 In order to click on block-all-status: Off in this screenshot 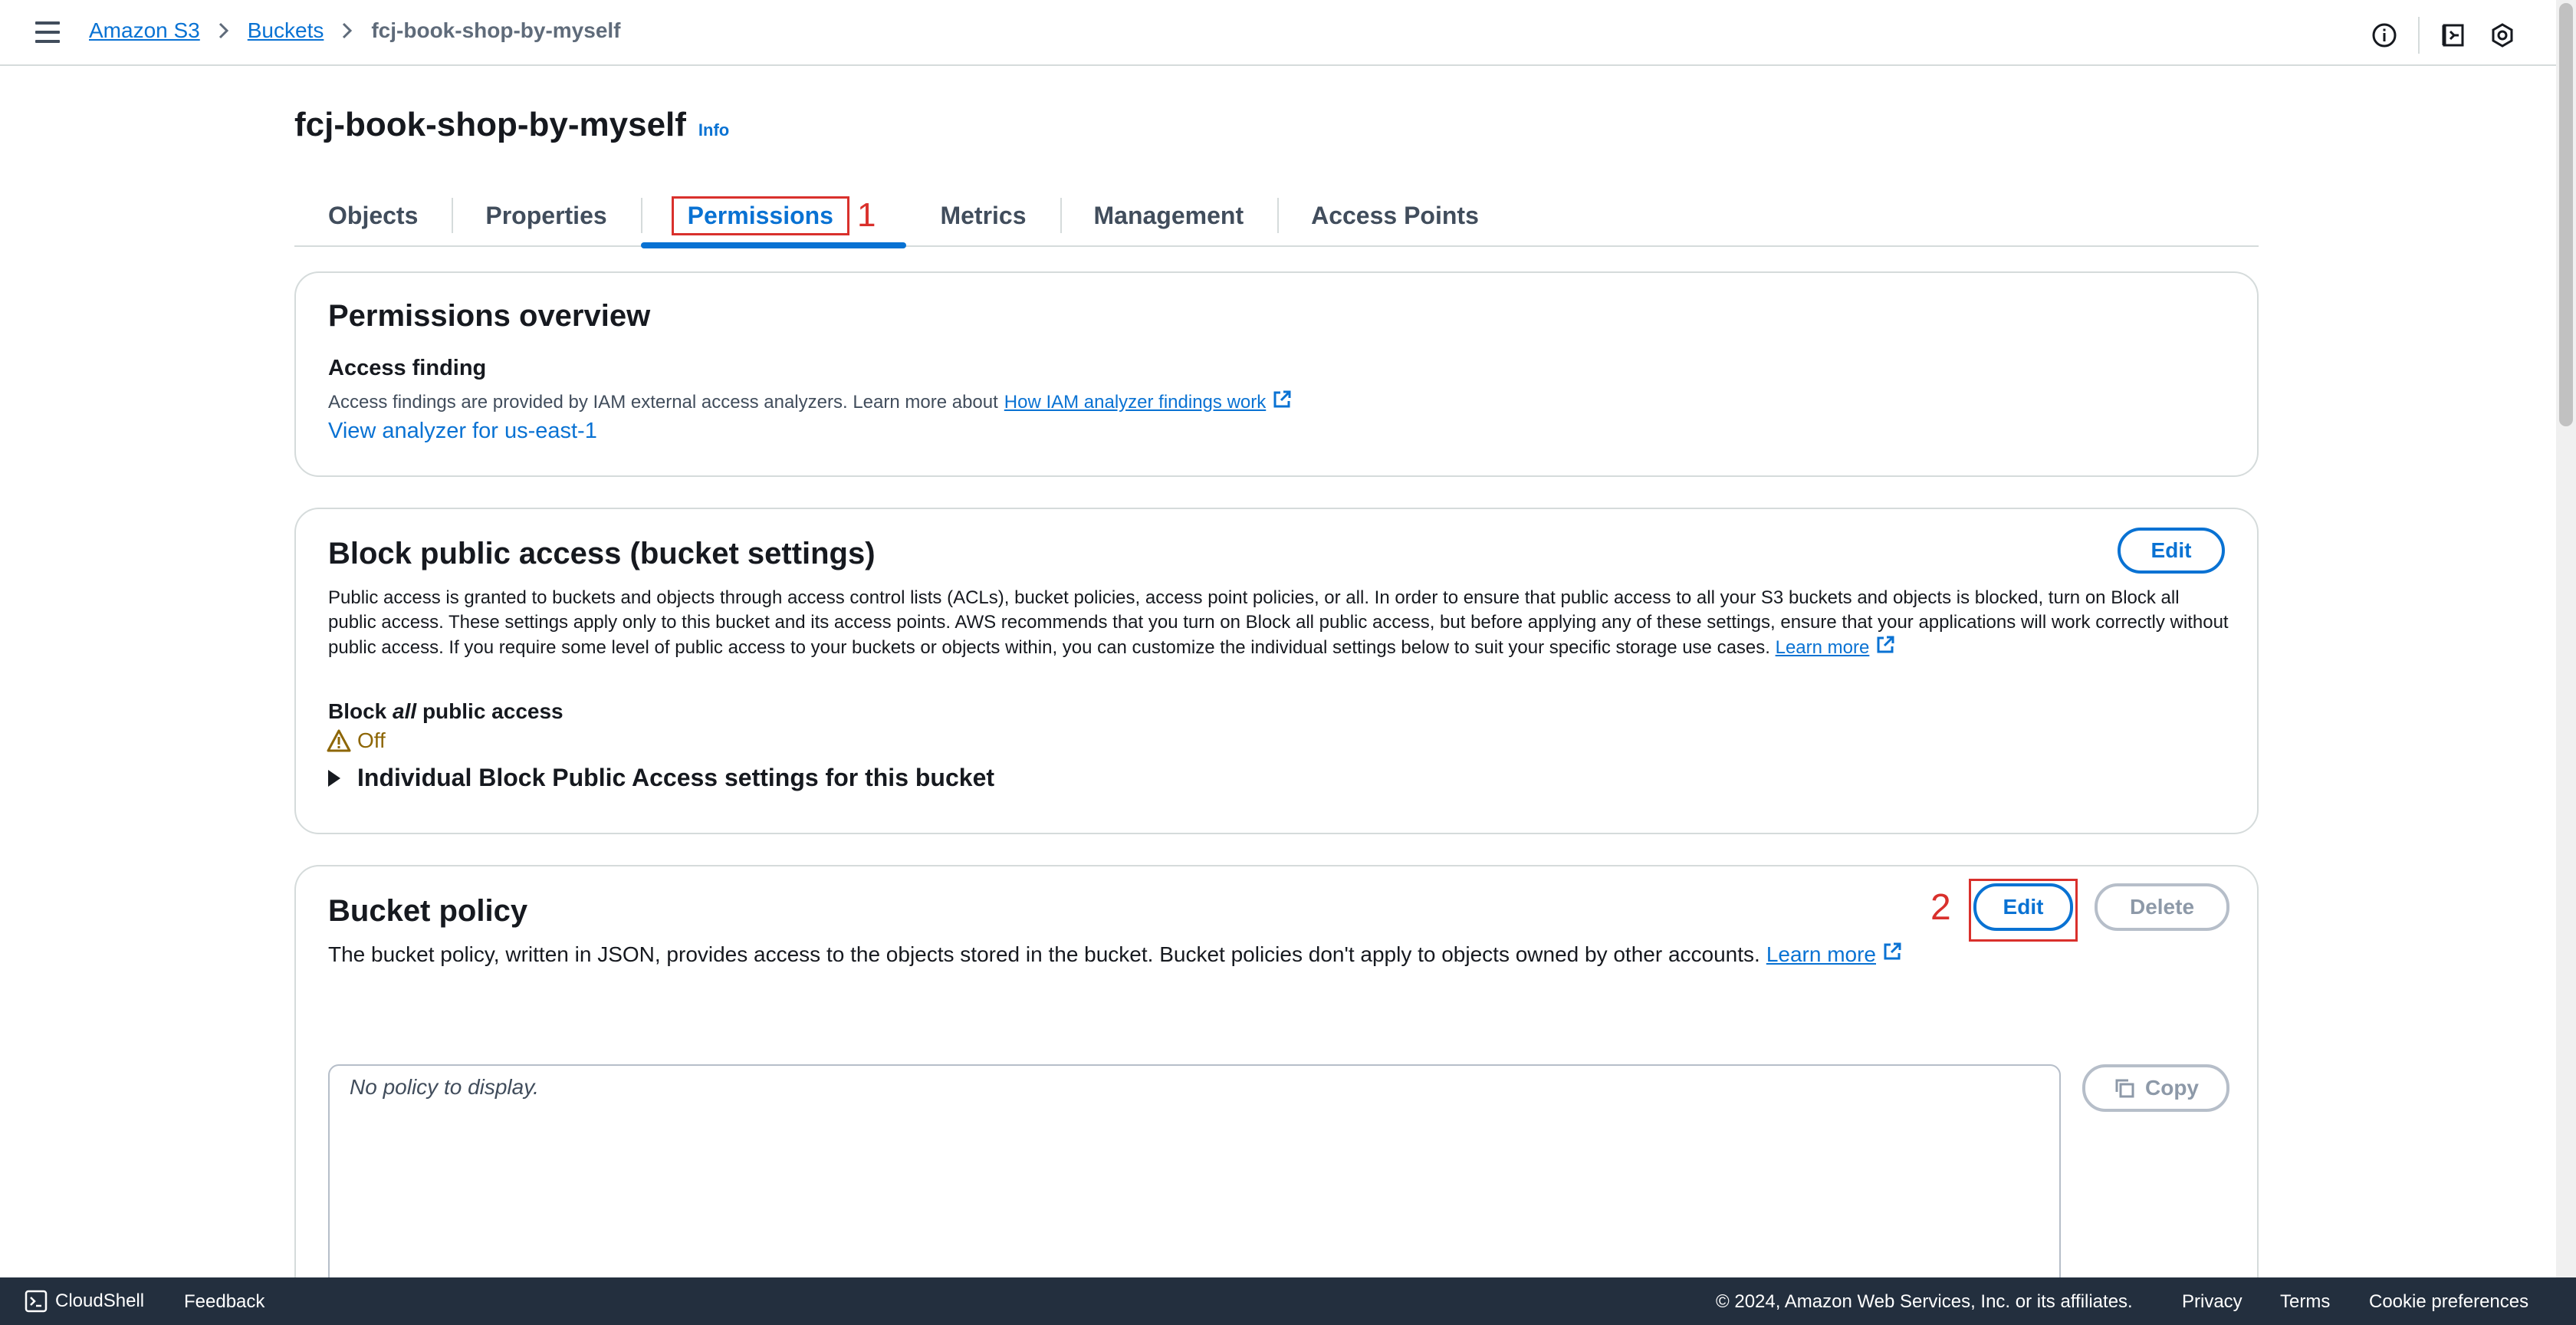, I will do `click(356, 740)`.